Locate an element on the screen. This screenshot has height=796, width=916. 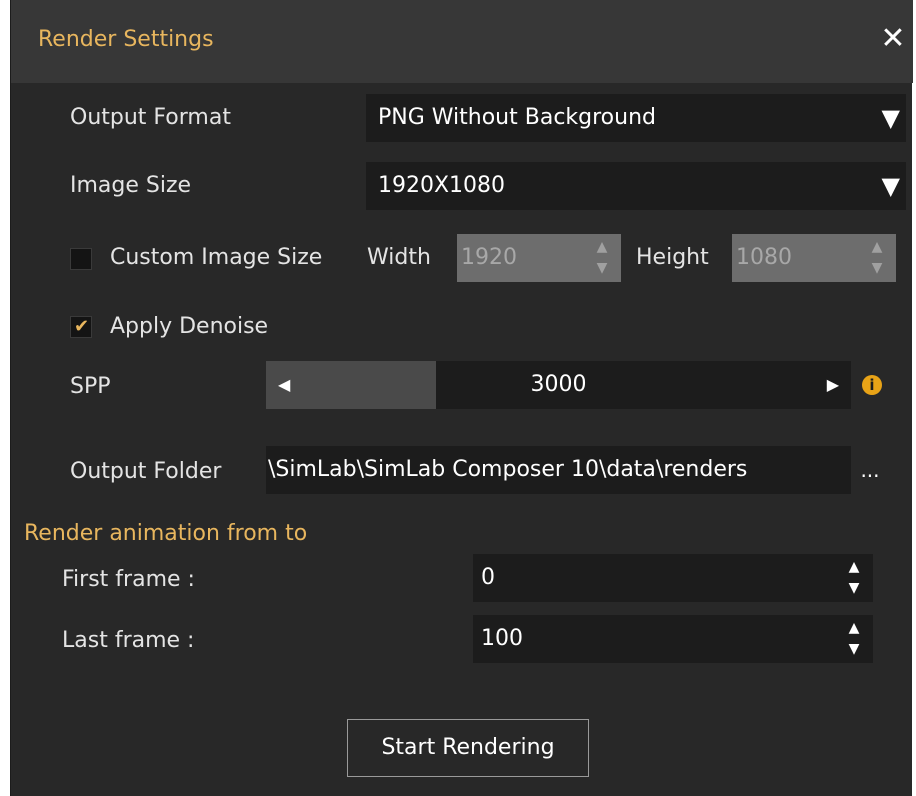
first-frame-value: 0 is located at coordinates (488, 577).